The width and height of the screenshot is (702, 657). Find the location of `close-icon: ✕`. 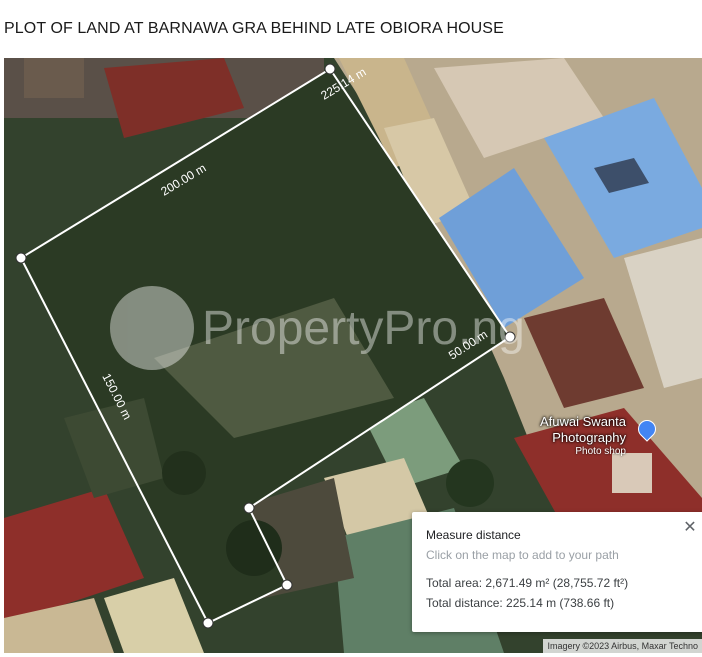

close-icon: ✕ is located at coordinates (690, 528).